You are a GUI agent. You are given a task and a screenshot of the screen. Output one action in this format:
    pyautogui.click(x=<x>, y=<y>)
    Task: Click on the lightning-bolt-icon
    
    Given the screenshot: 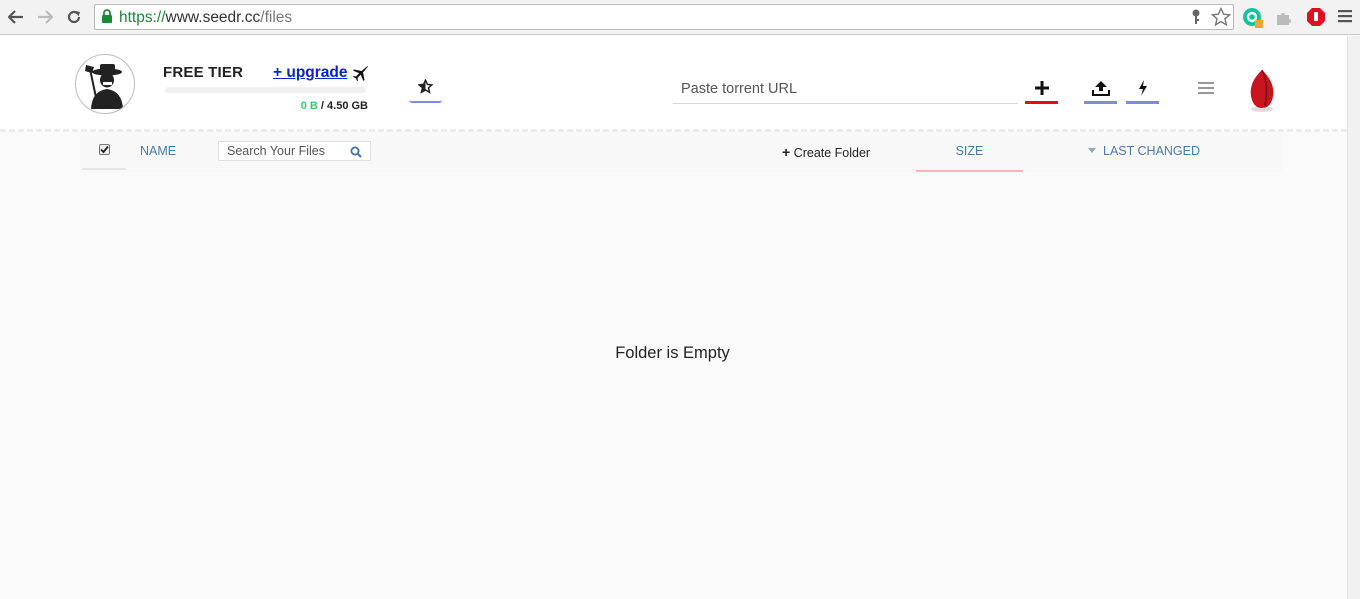 What is the action you would take?
    pyautogui.click(x=1142, y=87)
    